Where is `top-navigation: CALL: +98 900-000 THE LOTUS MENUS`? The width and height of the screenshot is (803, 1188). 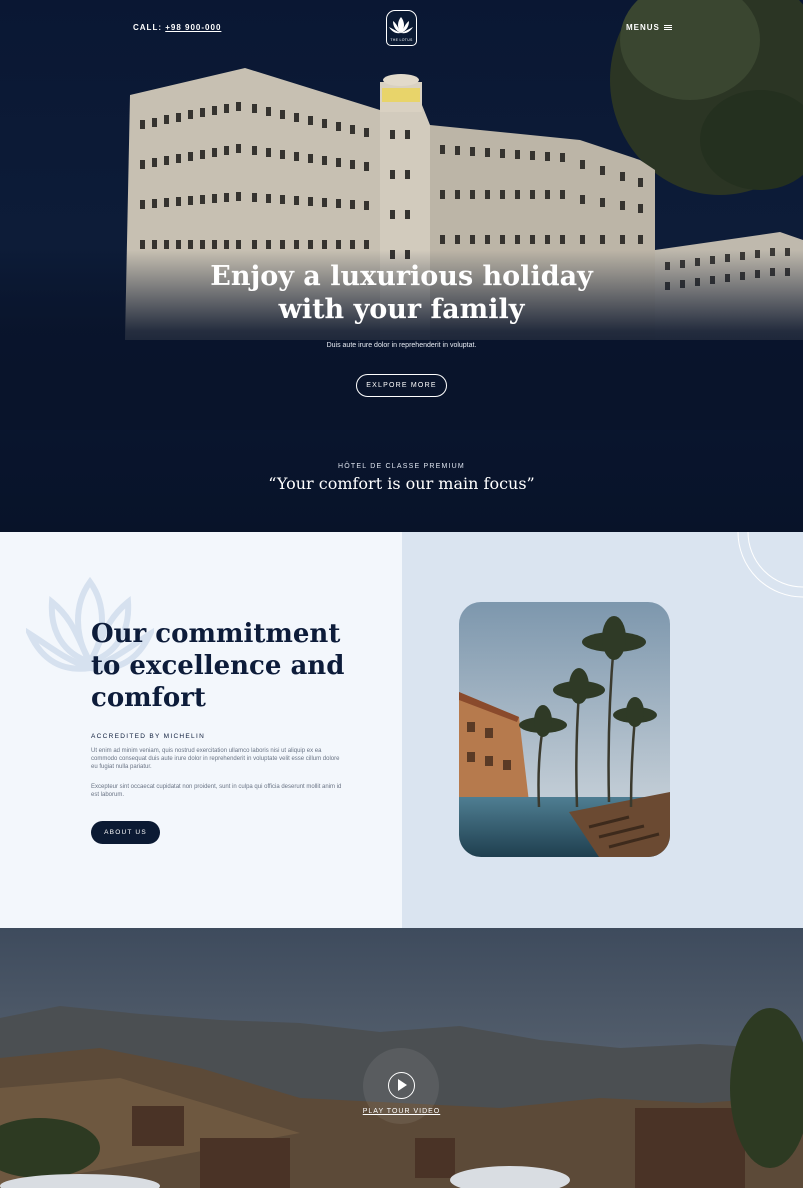
top-navigation: CALL: +98 900-000 THE LOTUS MENUS is located at coordinates (401, 28).